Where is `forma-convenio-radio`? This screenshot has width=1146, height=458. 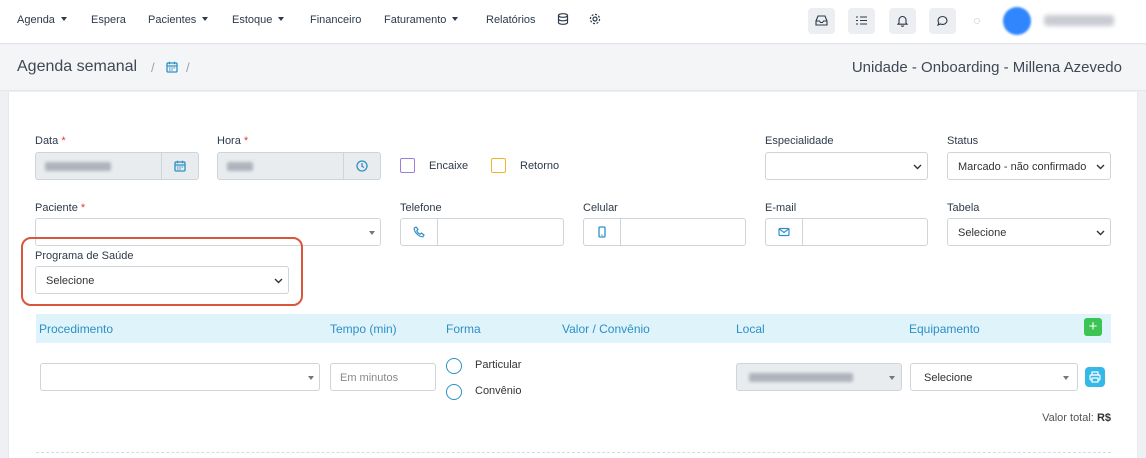 forma-convenio-radio is located at coordinates (454, 392).